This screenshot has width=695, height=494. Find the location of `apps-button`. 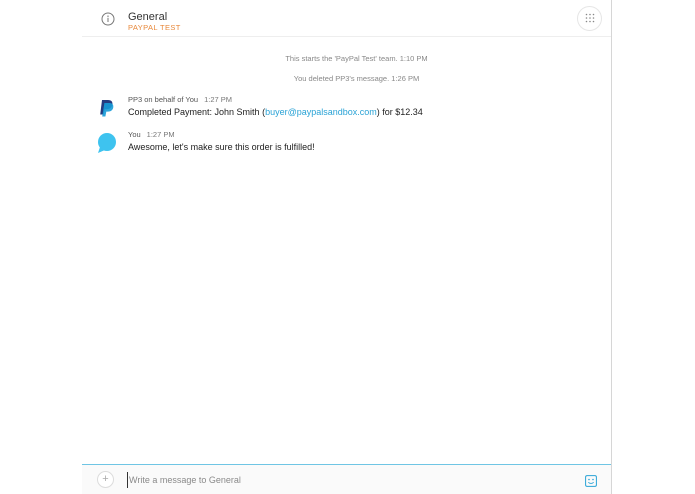

apps-button is located at coordinates (589, 18).